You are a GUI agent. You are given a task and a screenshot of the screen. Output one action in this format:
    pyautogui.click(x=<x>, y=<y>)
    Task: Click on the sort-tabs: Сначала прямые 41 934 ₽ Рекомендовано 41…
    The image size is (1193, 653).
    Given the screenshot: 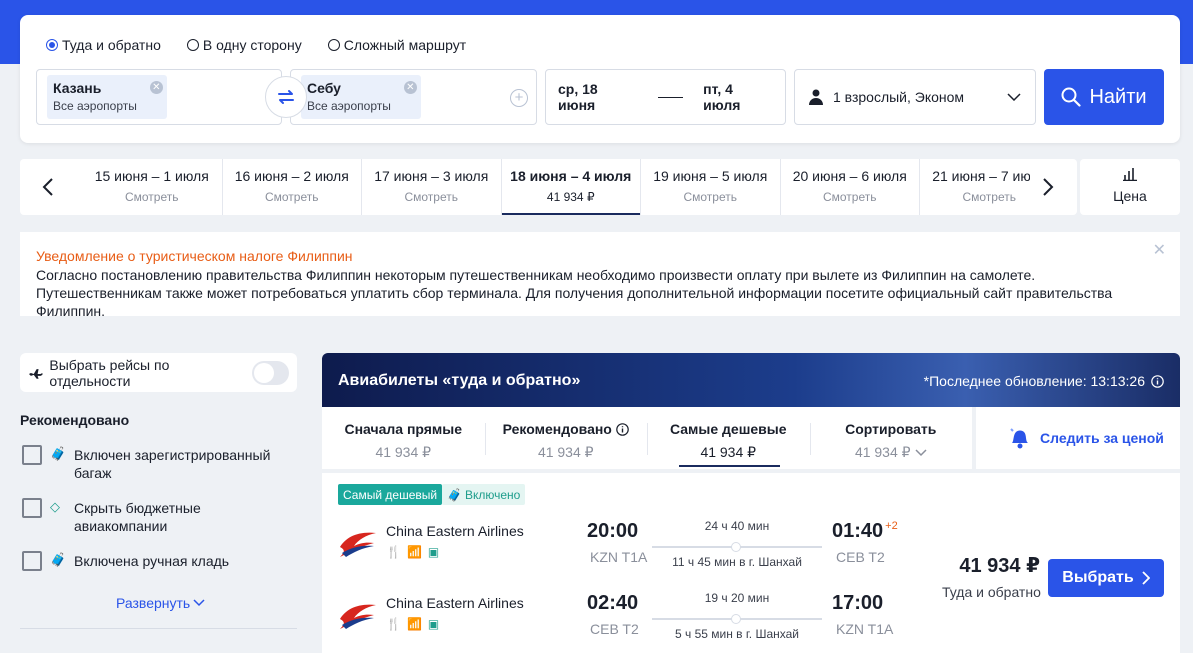 What is the action you would take?
    pyautogui.click(x=647, y=438)
    